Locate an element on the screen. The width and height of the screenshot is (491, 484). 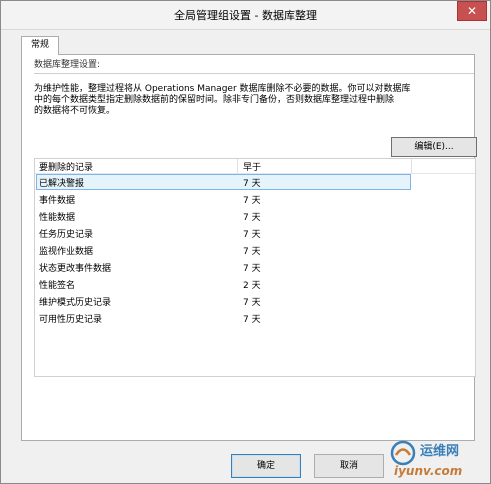
list-row: 任务历史记录 7 天 is located at coordinates (255, 233).